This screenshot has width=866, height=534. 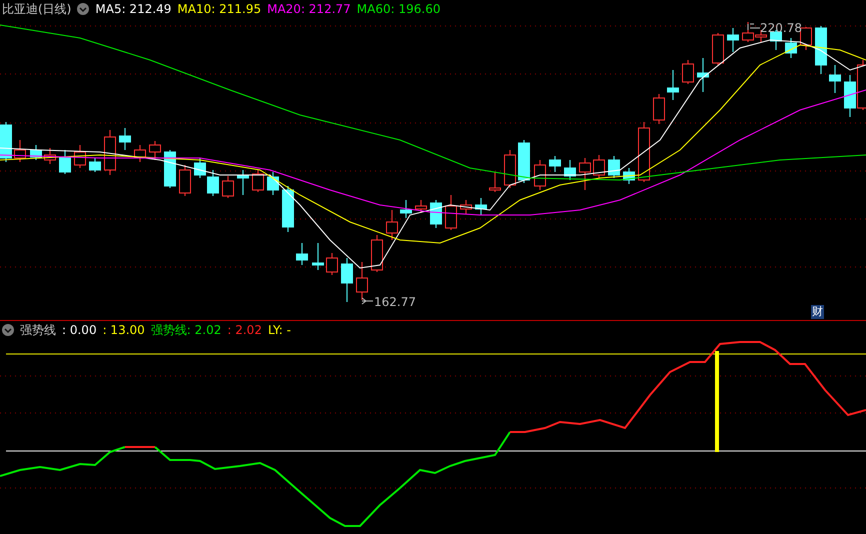 I want to click on indicator-value: MA20: 212.77, so click(x=309, y=9).